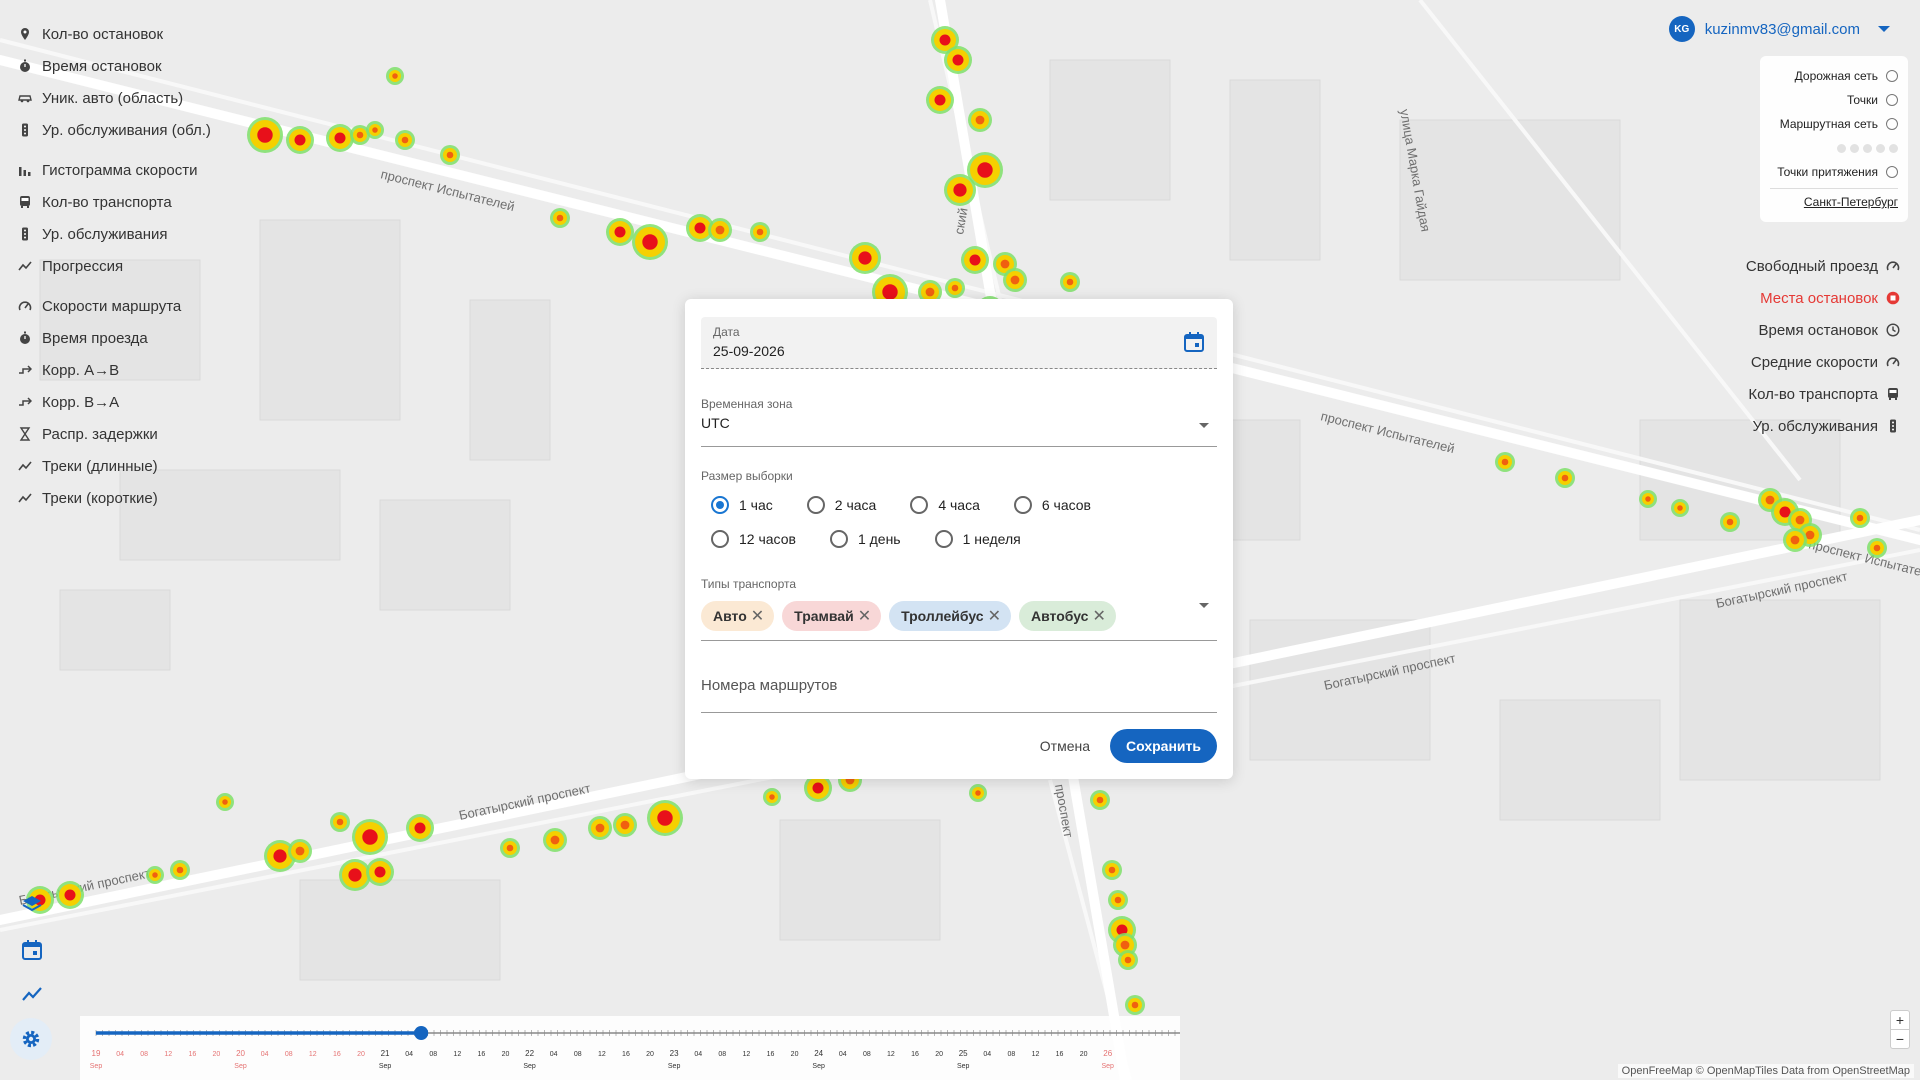 Image resolution: width=1920 pixels, height=1080 pixels. What do you see at coordinates (963, 1053) in the screenshot?
I see `timeline-day-label: 25` at bounding box center [963, 1053].